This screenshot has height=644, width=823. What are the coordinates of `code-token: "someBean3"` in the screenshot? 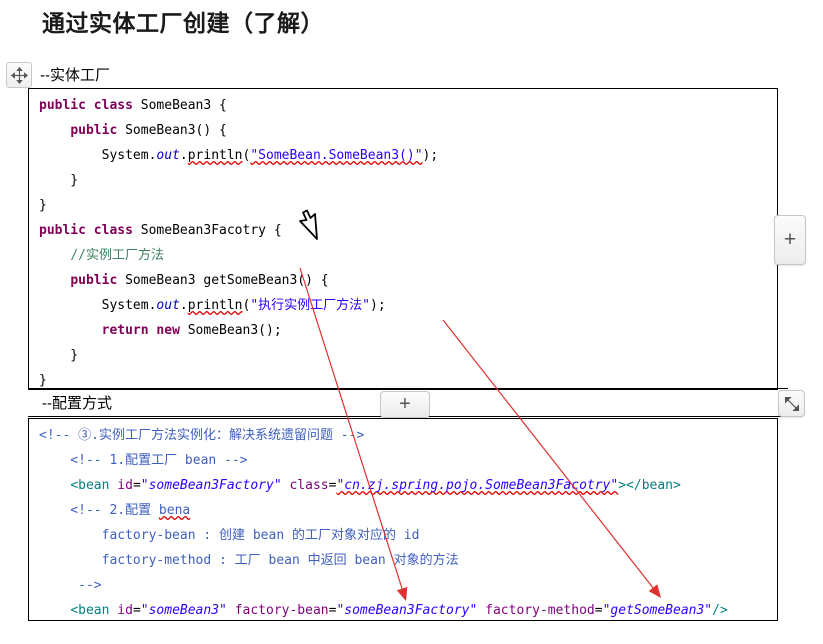 It's located at (183, 610).